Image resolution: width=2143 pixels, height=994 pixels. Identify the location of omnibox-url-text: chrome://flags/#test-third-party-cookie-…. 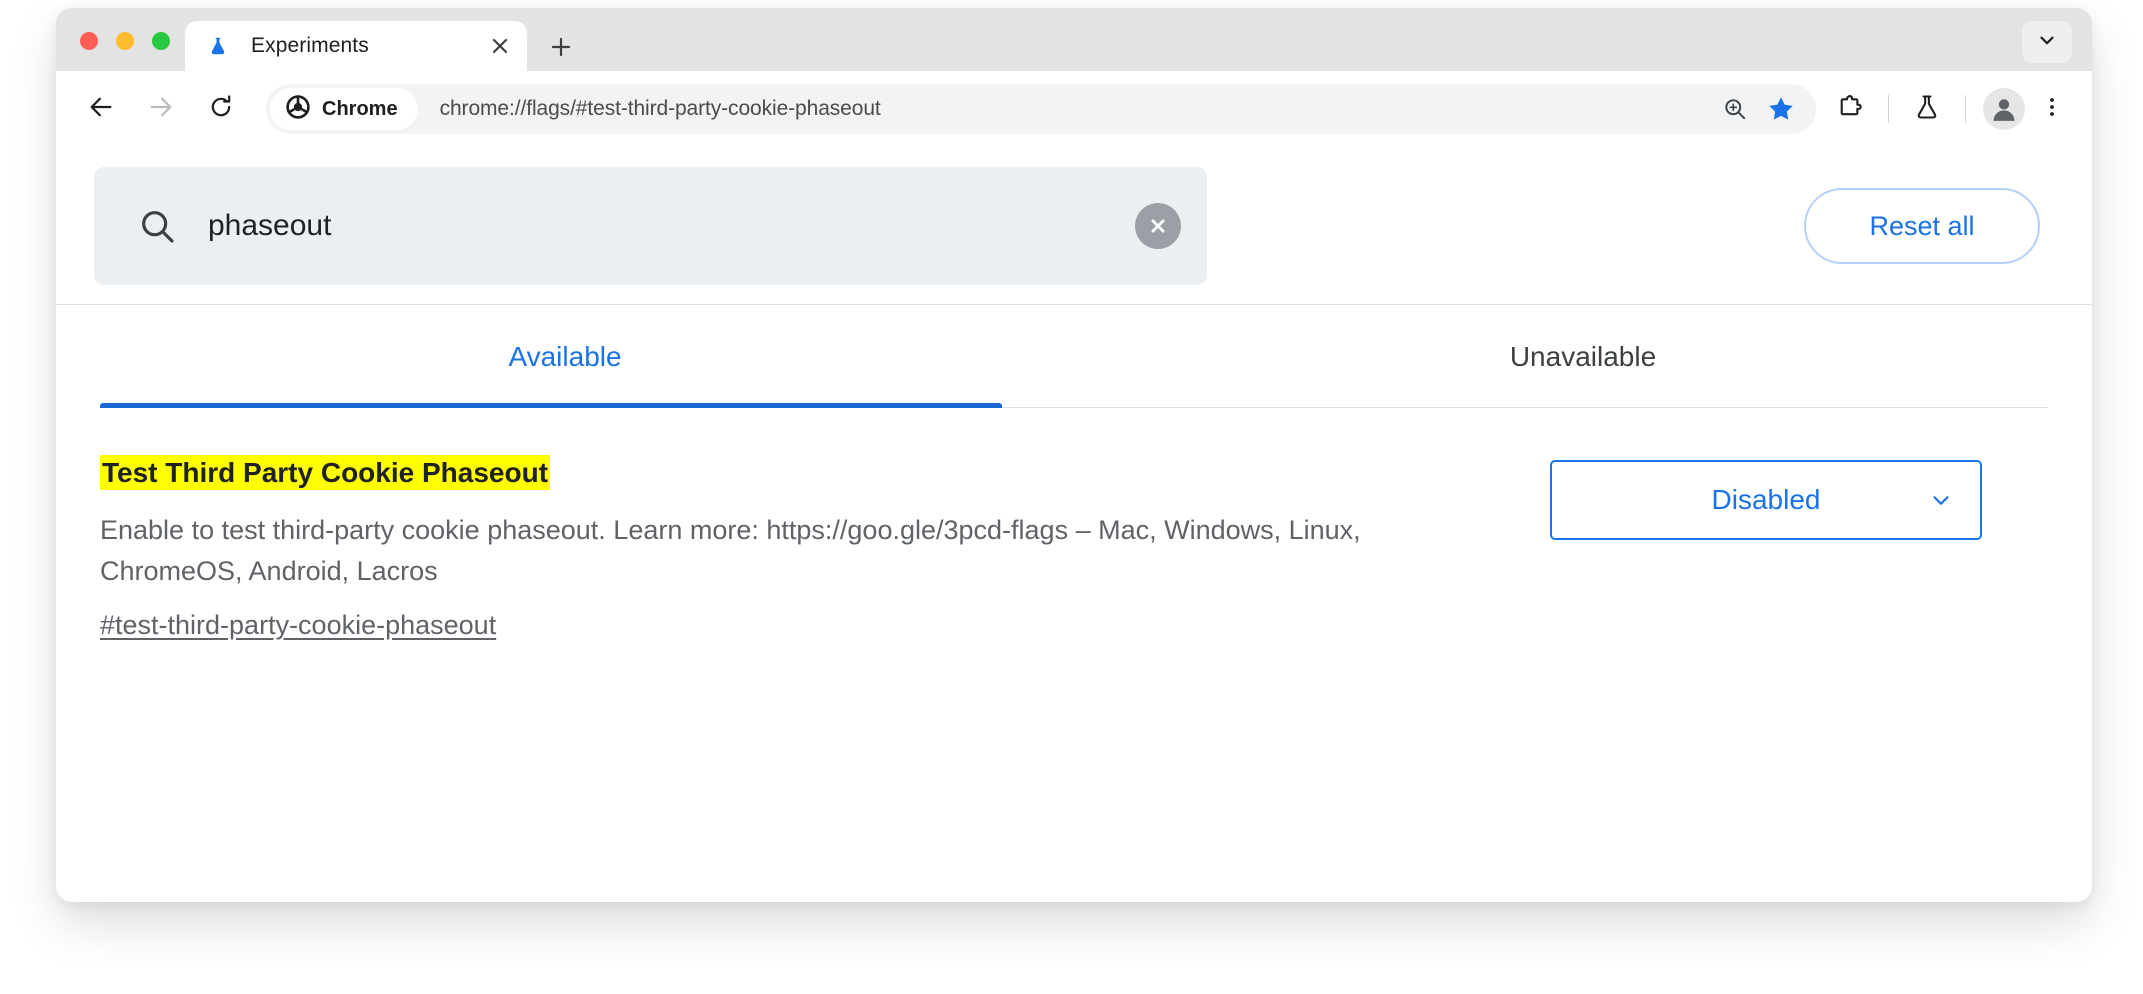
(1077, 109).